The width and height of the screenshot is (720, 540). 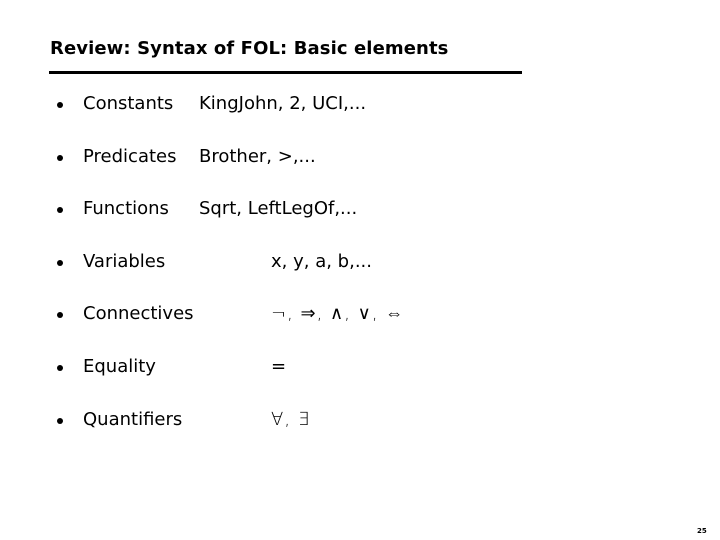 What do you see at coordinates (285, 72) in the screenshot?
I see `title-underline` at bounding box center [285, 72].